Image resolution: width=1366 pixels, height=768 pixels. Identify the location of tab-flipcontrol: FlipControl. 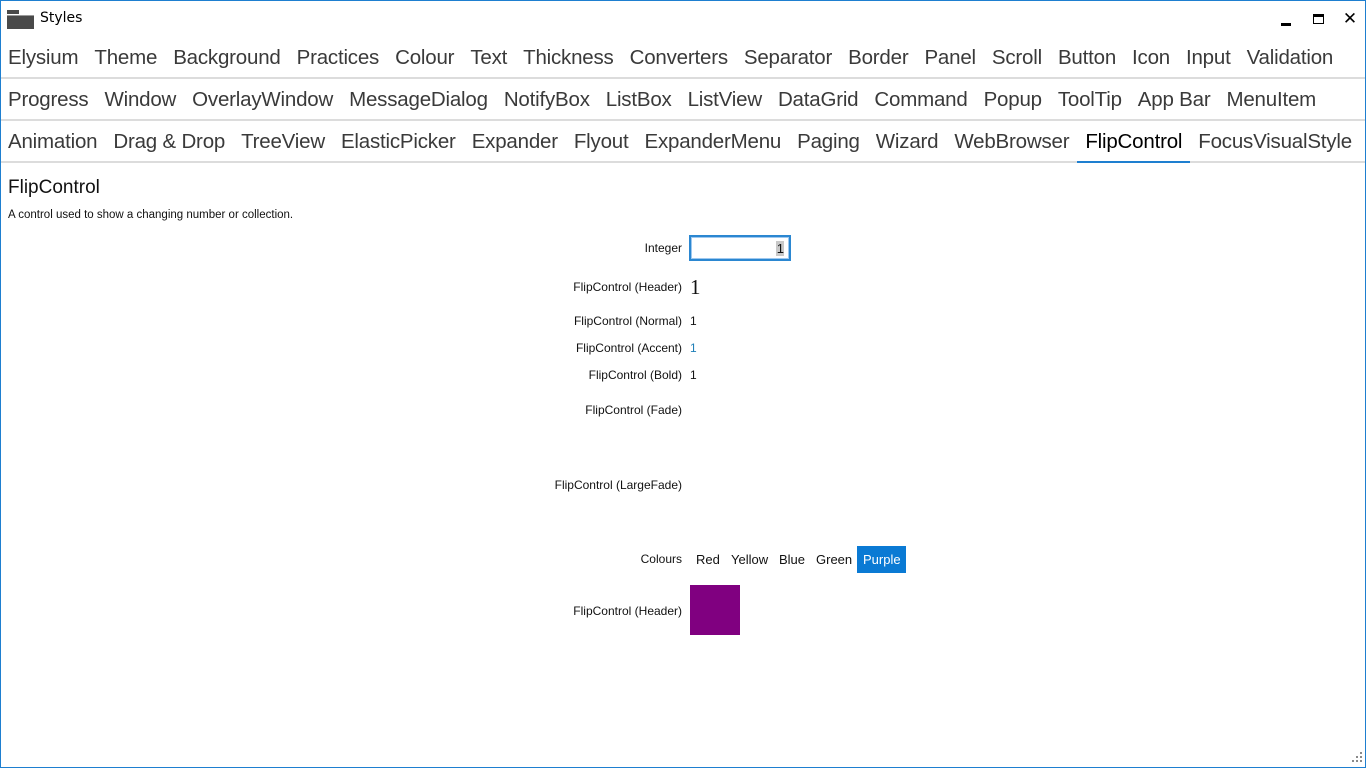
(1134, 142).